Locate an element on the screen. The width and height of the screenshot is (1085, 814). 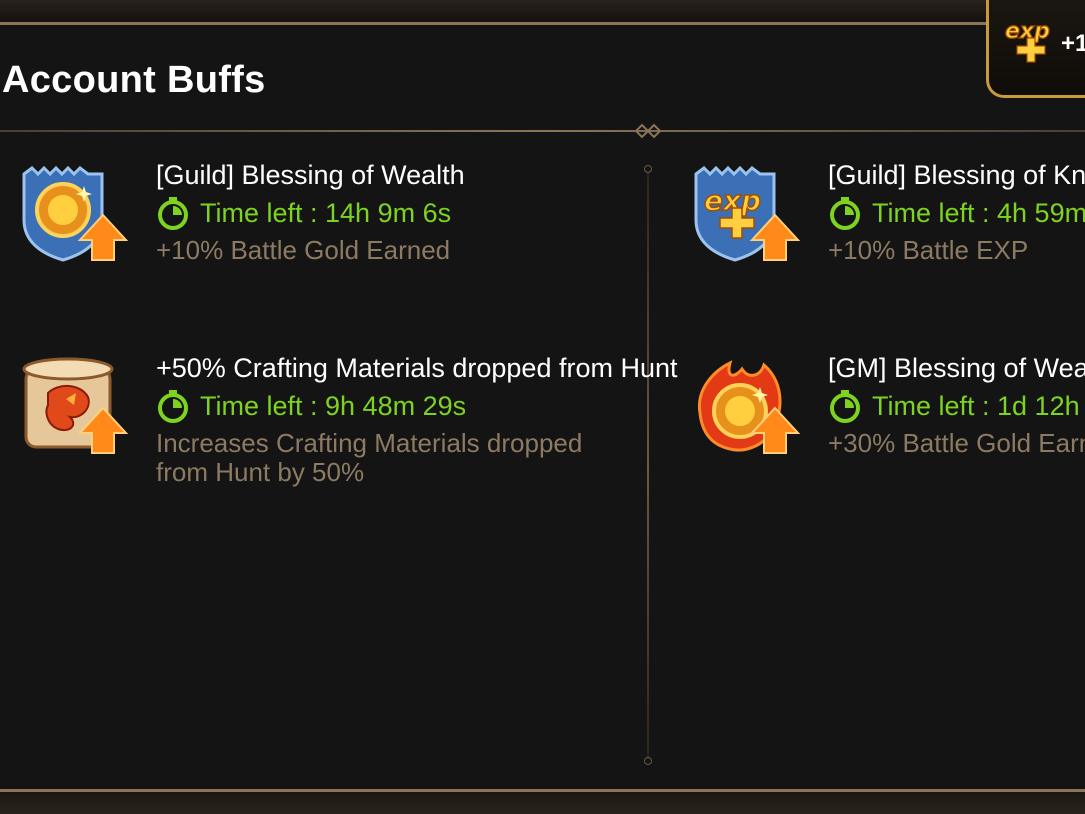
buff-time-text: Time left : 14h 9m 6s is located at coordinates (326, 212).